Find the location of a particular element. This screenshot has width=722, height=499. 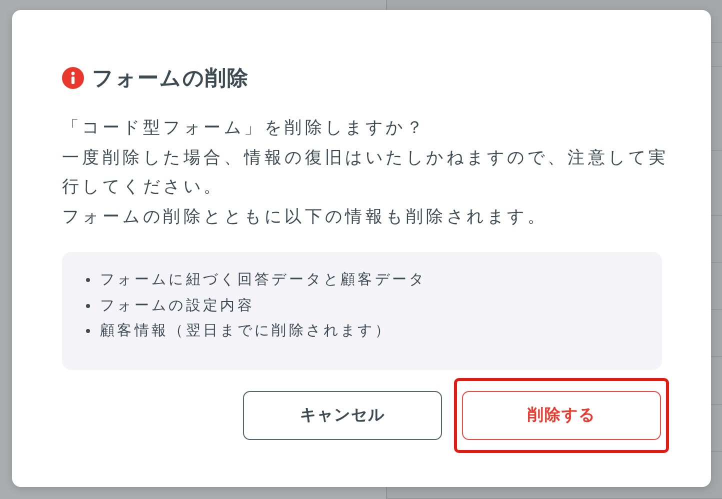

message-text: フォームの削除とともに以下の情報も削除されます。 is located at coordinates (305, 217).